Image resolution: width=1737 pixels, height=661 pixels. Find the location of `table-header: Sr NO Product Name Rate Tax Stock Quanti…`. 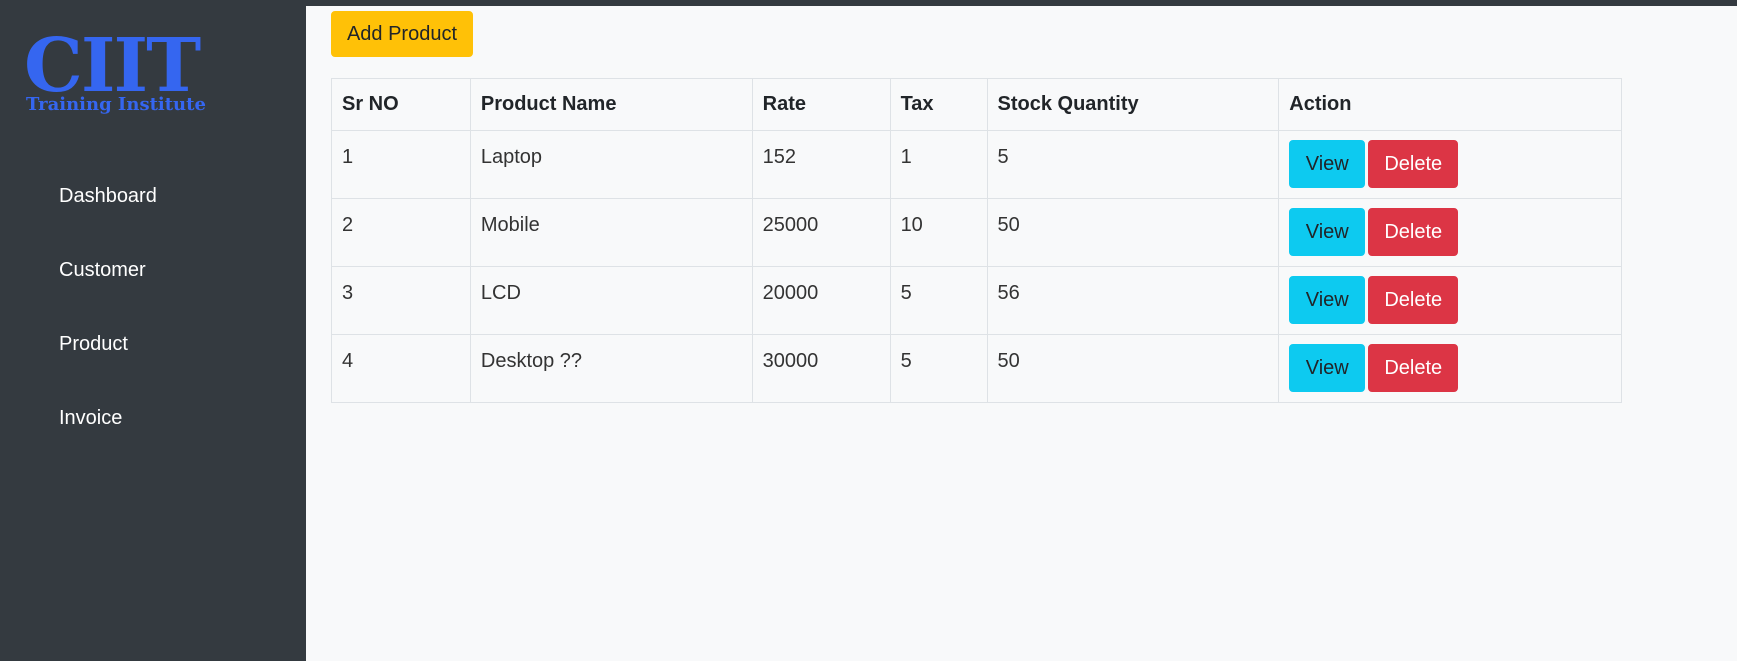

table-header: Sr NO Product Name Rate Tax Stock Quanti… is located at coordinates (976, 104).